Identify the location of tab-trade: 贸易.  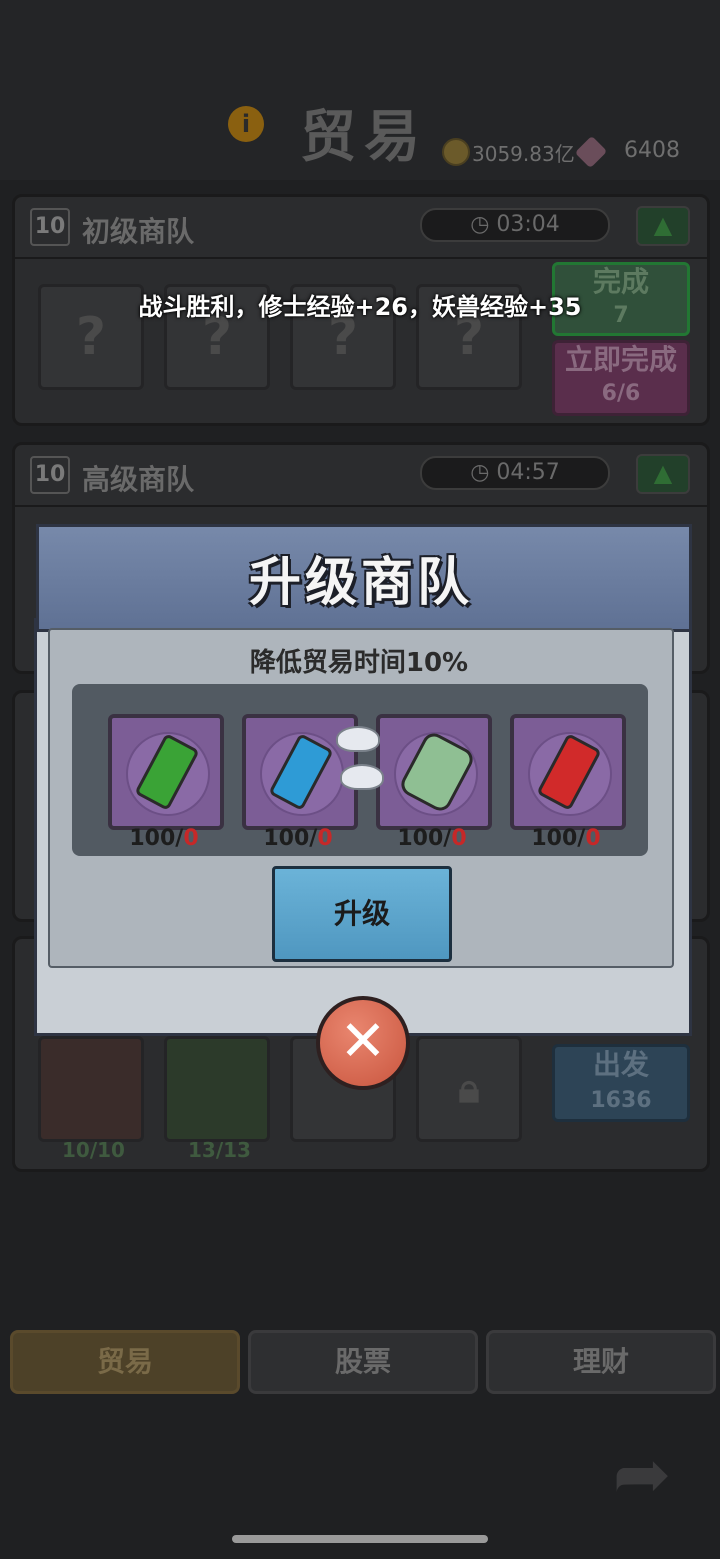
(125, 1362).